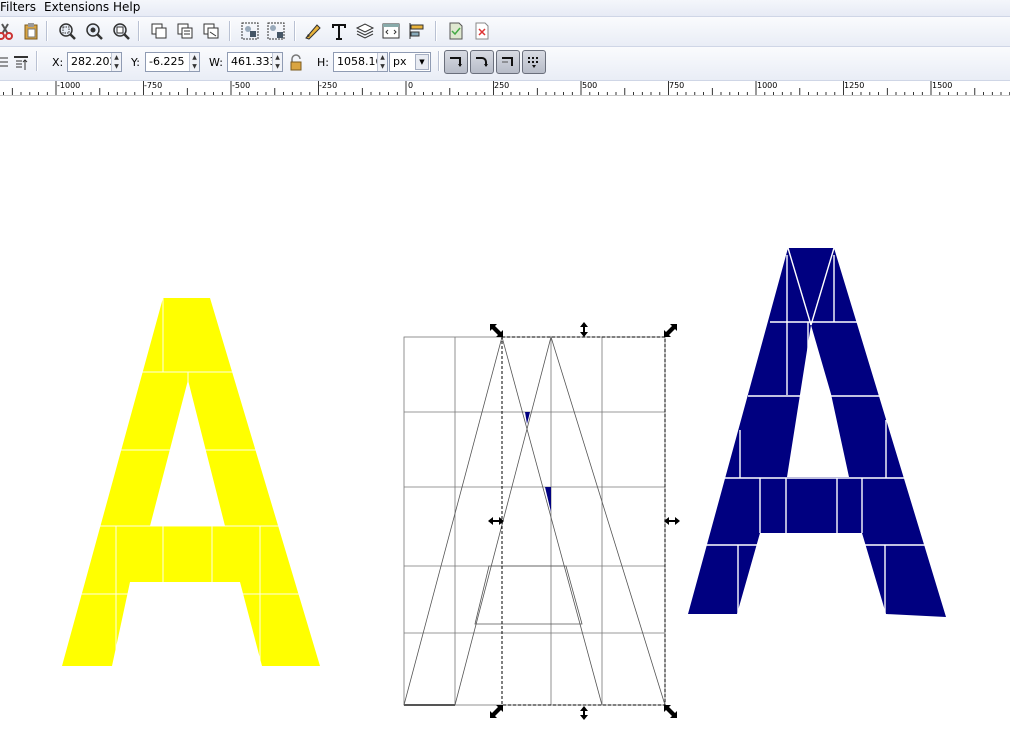 The height and width of the screenshot is (739, 1010). I want to click on fill-stroke-icon, so click(313, 31).